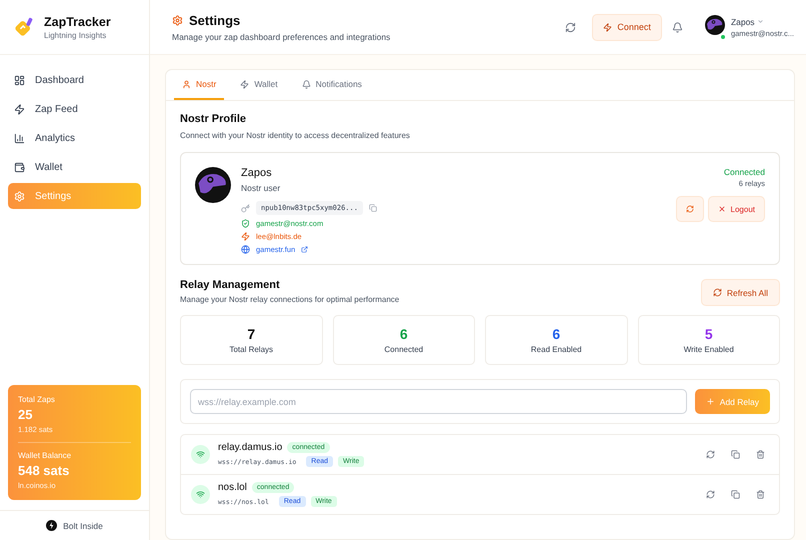  What do you see at coordinates (74, 167) in the screenshot?
I see `nav-item: Wallet` at bounding box center [74, 167].